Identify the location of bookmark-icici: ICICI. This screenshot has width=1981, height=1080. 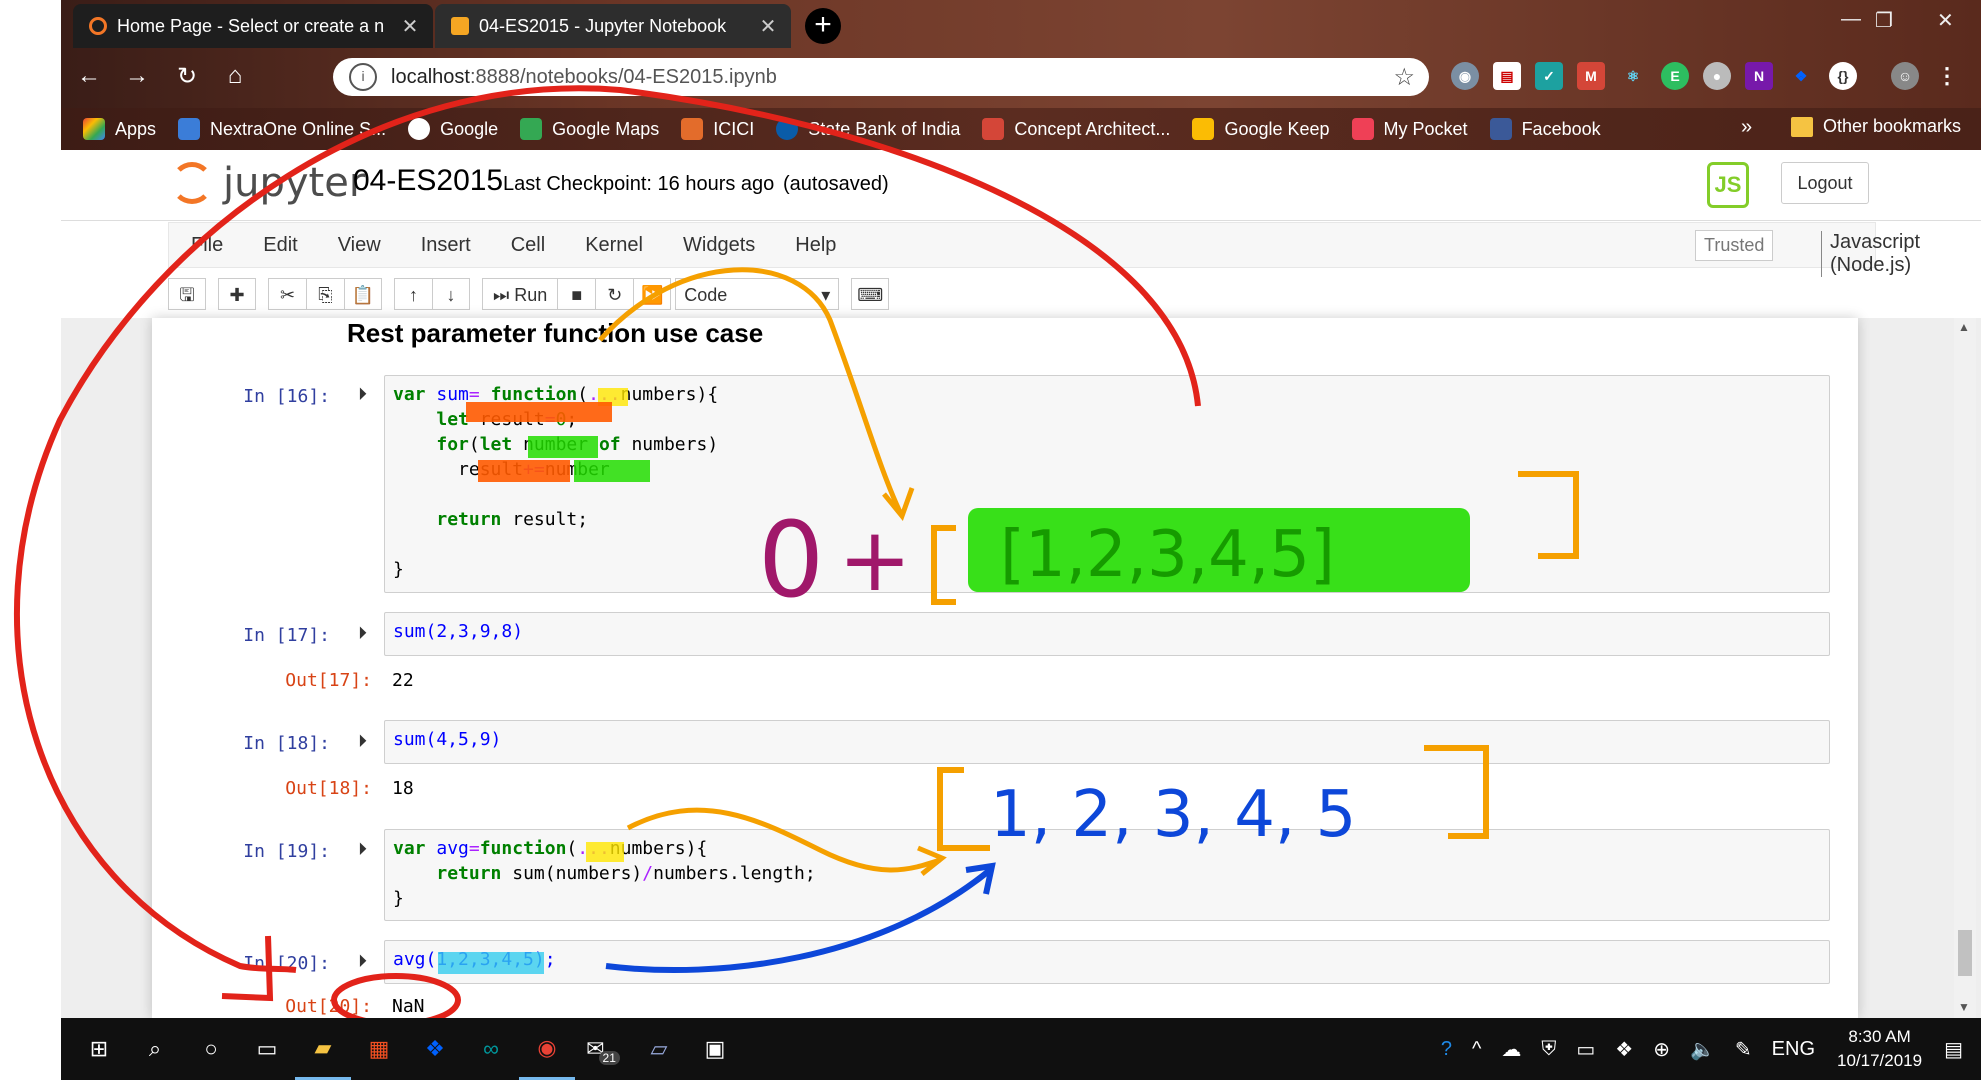
(717, 129).